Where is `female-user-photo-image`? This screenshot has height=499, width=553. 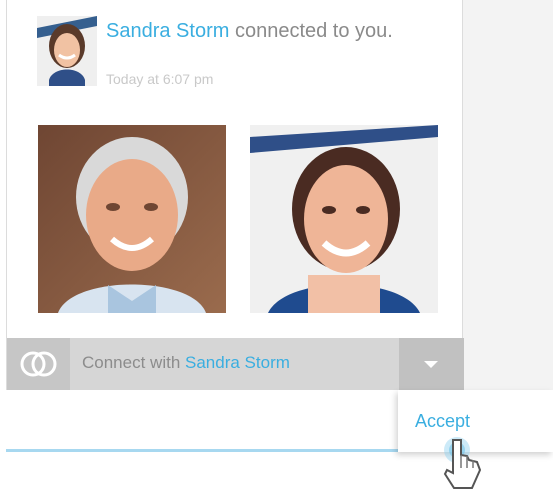 female-user-photo-image is located at coordinates (344, 219).